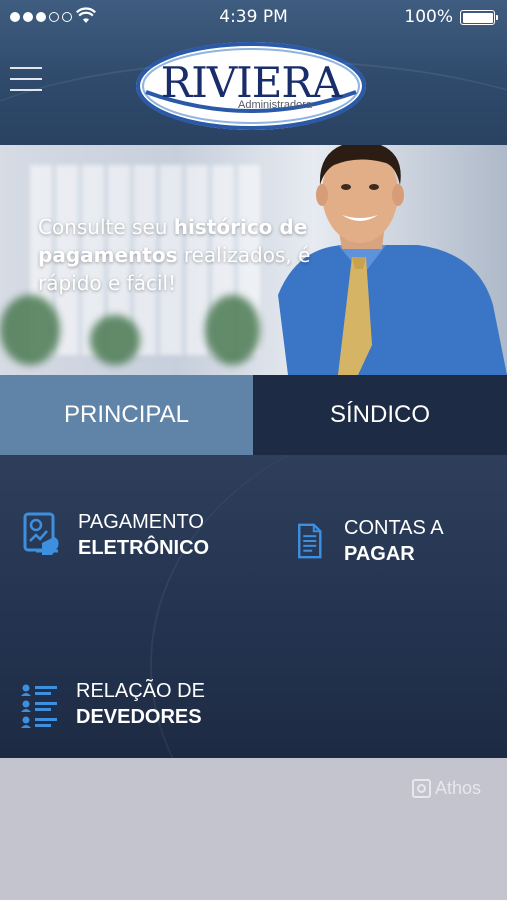 The width and height of the screenshot is (507, 900). What do you see at coordinates (370, 541) in the screenshot?
I see `menu-item-contas-a-pagar: CONTAS A PAGAR` at bounding box center [370, 541].